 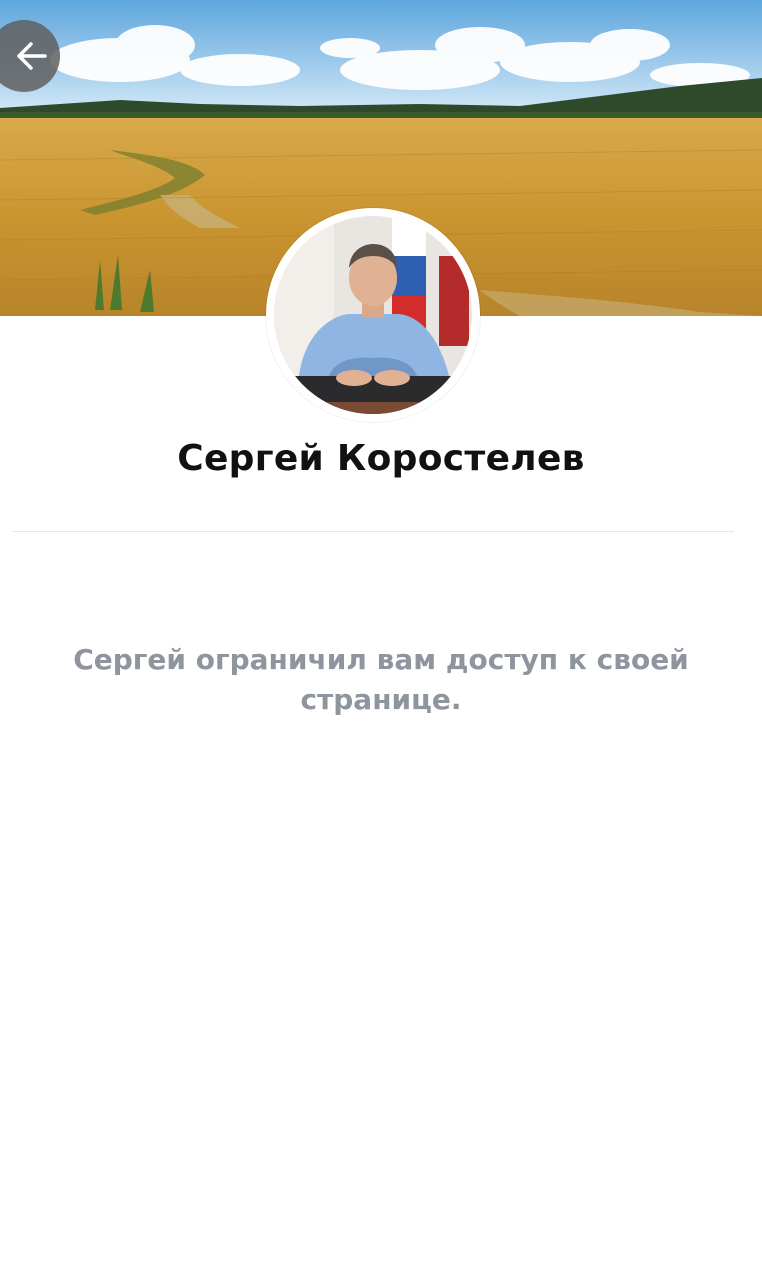 I want to click on divider, so click(x=373, y=531).